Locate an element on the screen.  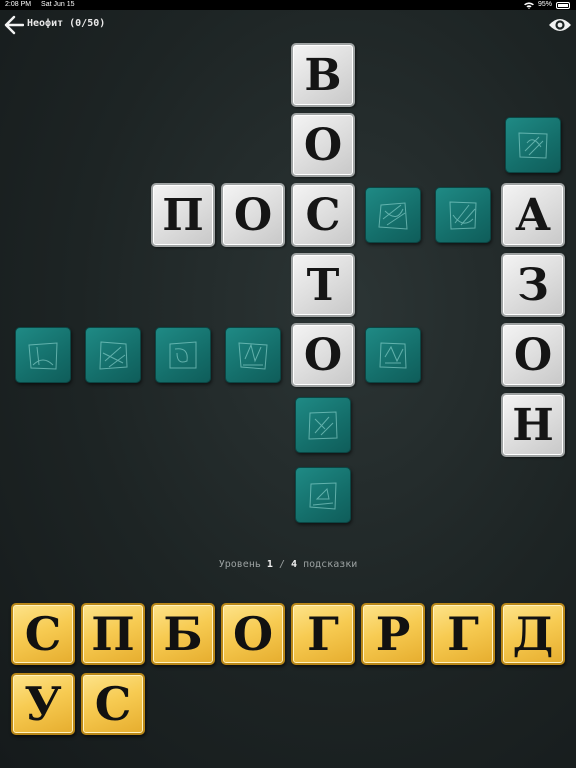
eye-icon is located at coordinates (560, 25).